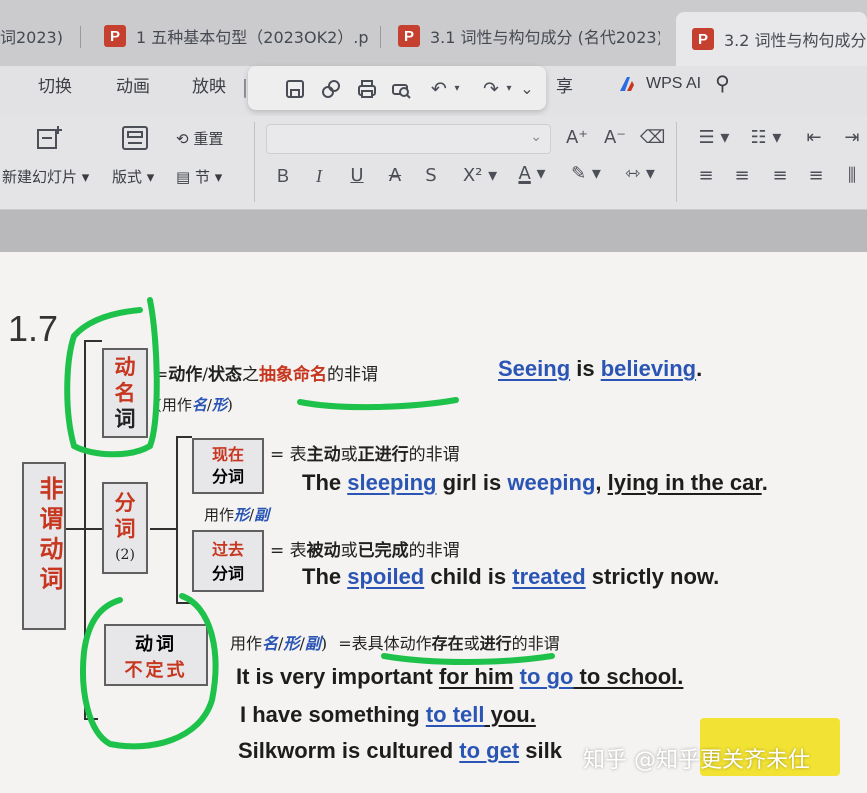 This screenshot has width=867, height=793. I want to click on def-part: 的非谓, so click(535, 643).